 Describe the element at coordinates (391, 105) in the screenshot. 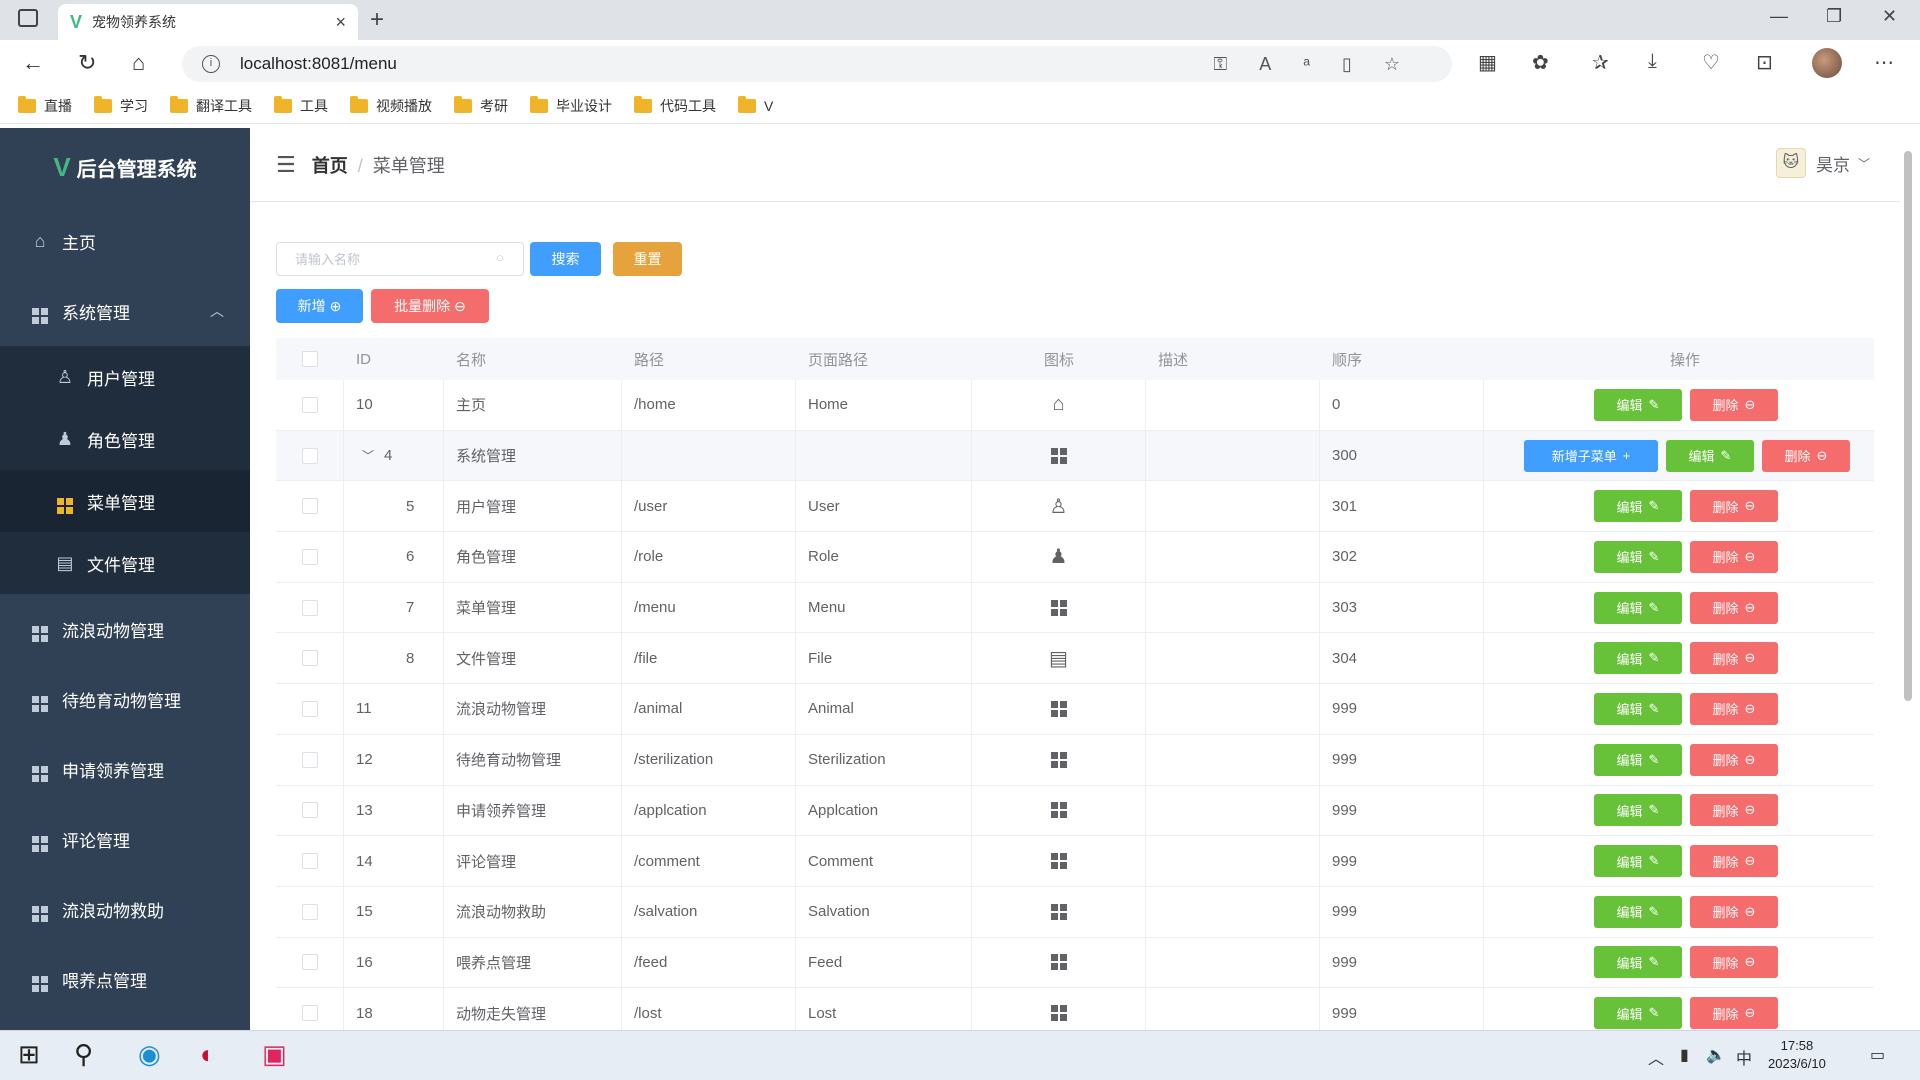

I see `bookmark-folder: 视频播放` at that location.